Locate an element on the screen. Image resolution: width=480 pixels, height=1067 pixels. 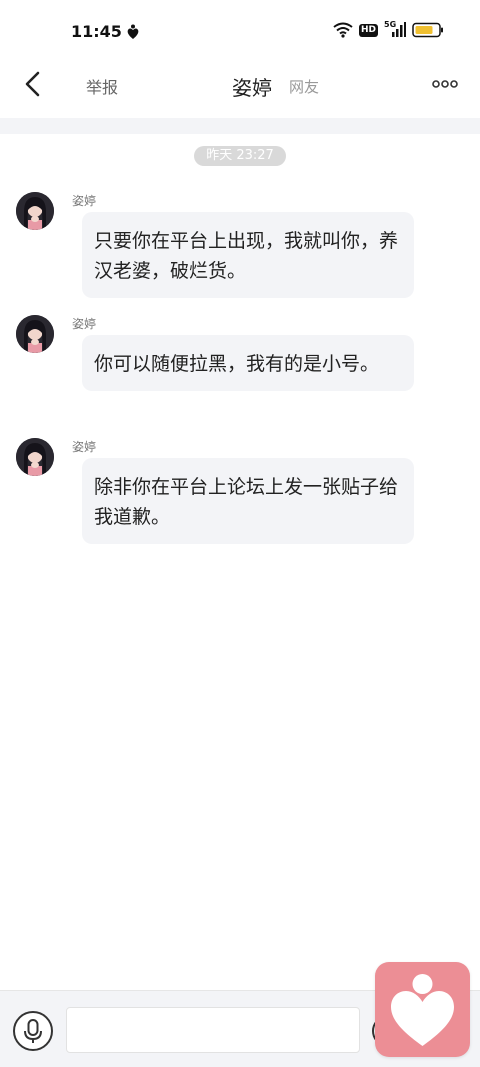
battery-icon is located at coordinates (427, 30).